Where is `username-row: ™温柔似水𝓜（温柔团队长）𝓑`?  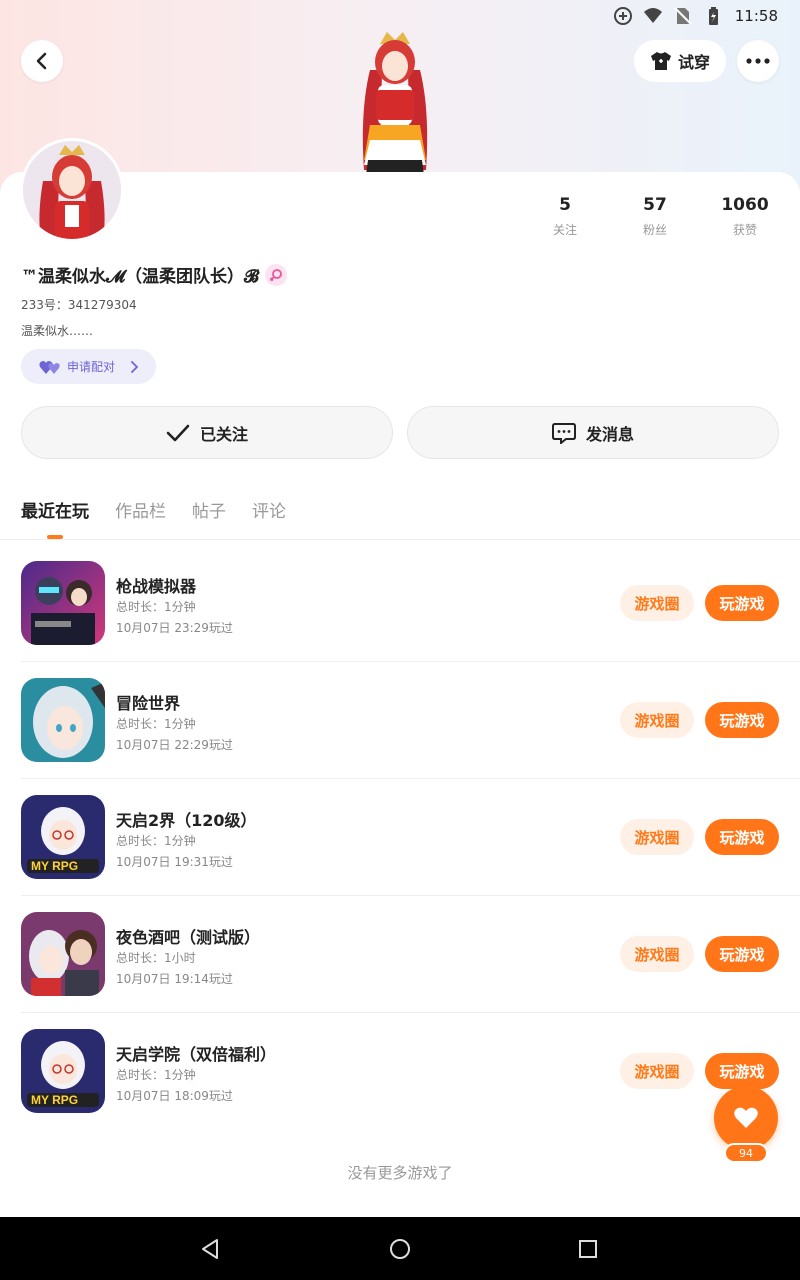 username-row: ™温柔似水𝓜（温柔团队长）𝓑 is located at coordinates (154, 274).